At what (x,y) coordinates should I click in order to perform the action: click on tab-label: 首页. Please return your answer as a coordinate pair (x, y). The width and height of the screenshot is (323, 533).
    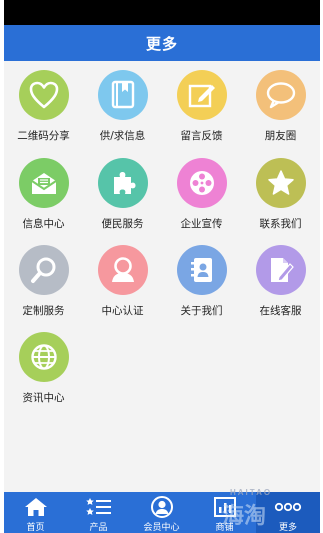
    Looking at the image, I should click on (35, 528).